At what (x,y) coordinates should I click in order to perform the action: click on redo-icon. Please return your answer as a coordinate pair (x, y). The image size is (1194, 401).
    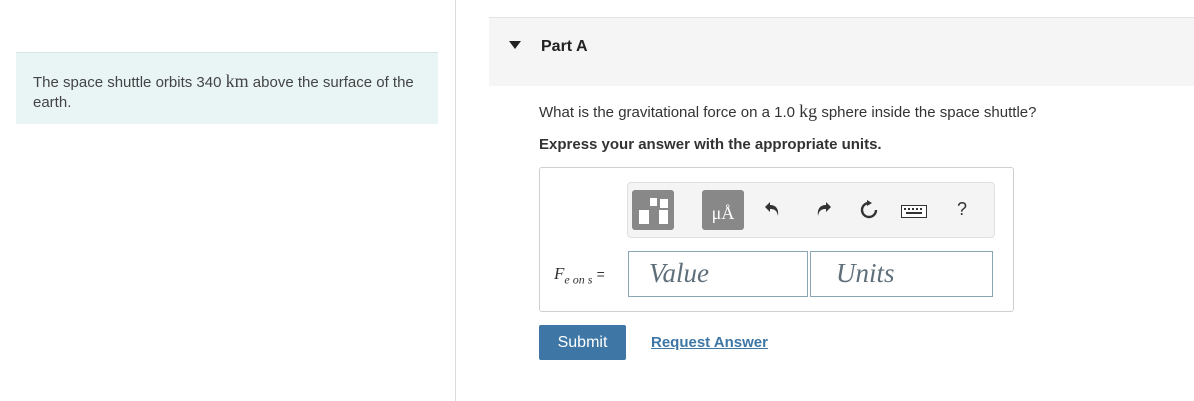
    Looking at the image, I should click on (823, 209).